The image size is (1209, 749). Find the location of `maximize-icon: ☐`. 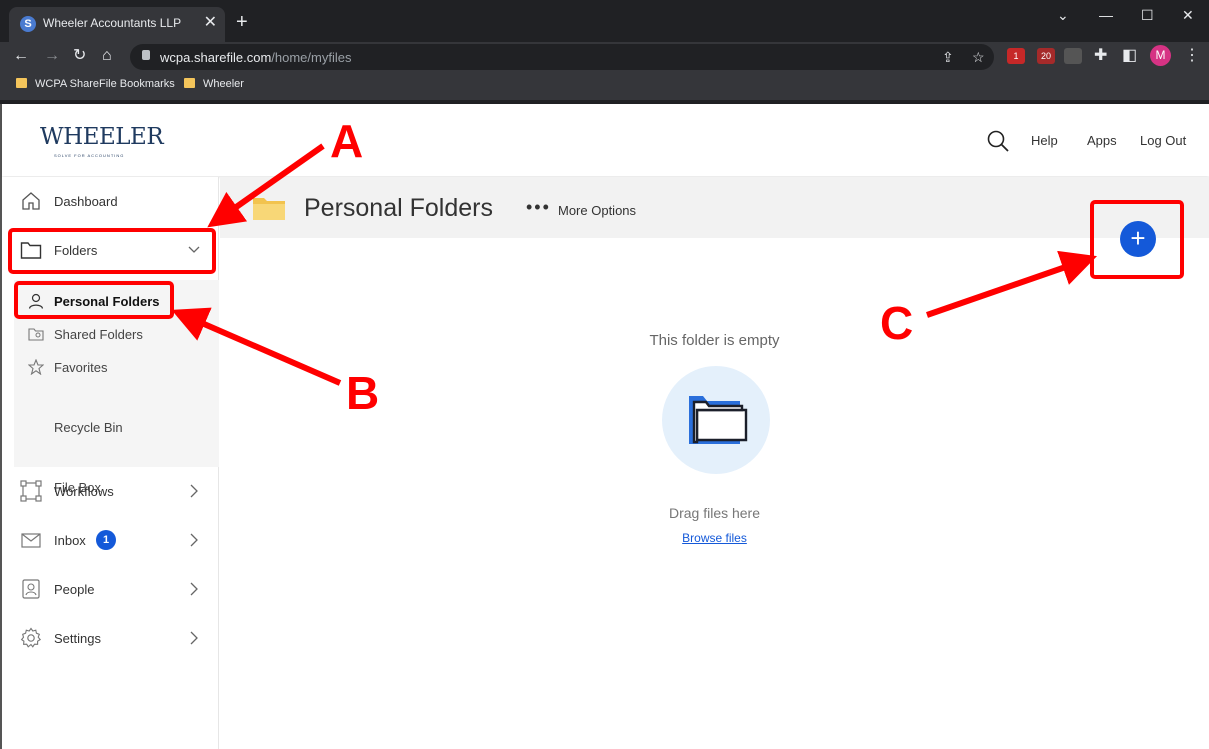

maximize-icon: ☐ is located at coordinates (1147, 15).